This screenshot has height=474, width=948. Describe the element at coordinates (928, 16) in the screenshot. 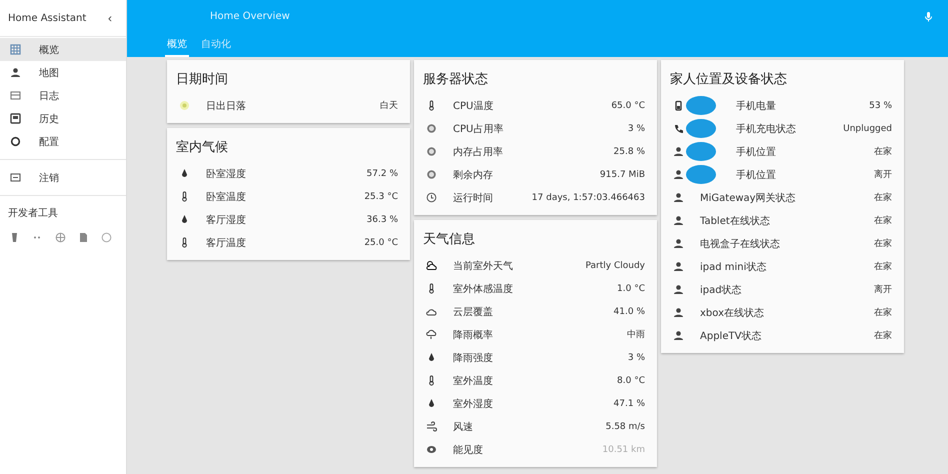

I see `microphone-icon` at that location.